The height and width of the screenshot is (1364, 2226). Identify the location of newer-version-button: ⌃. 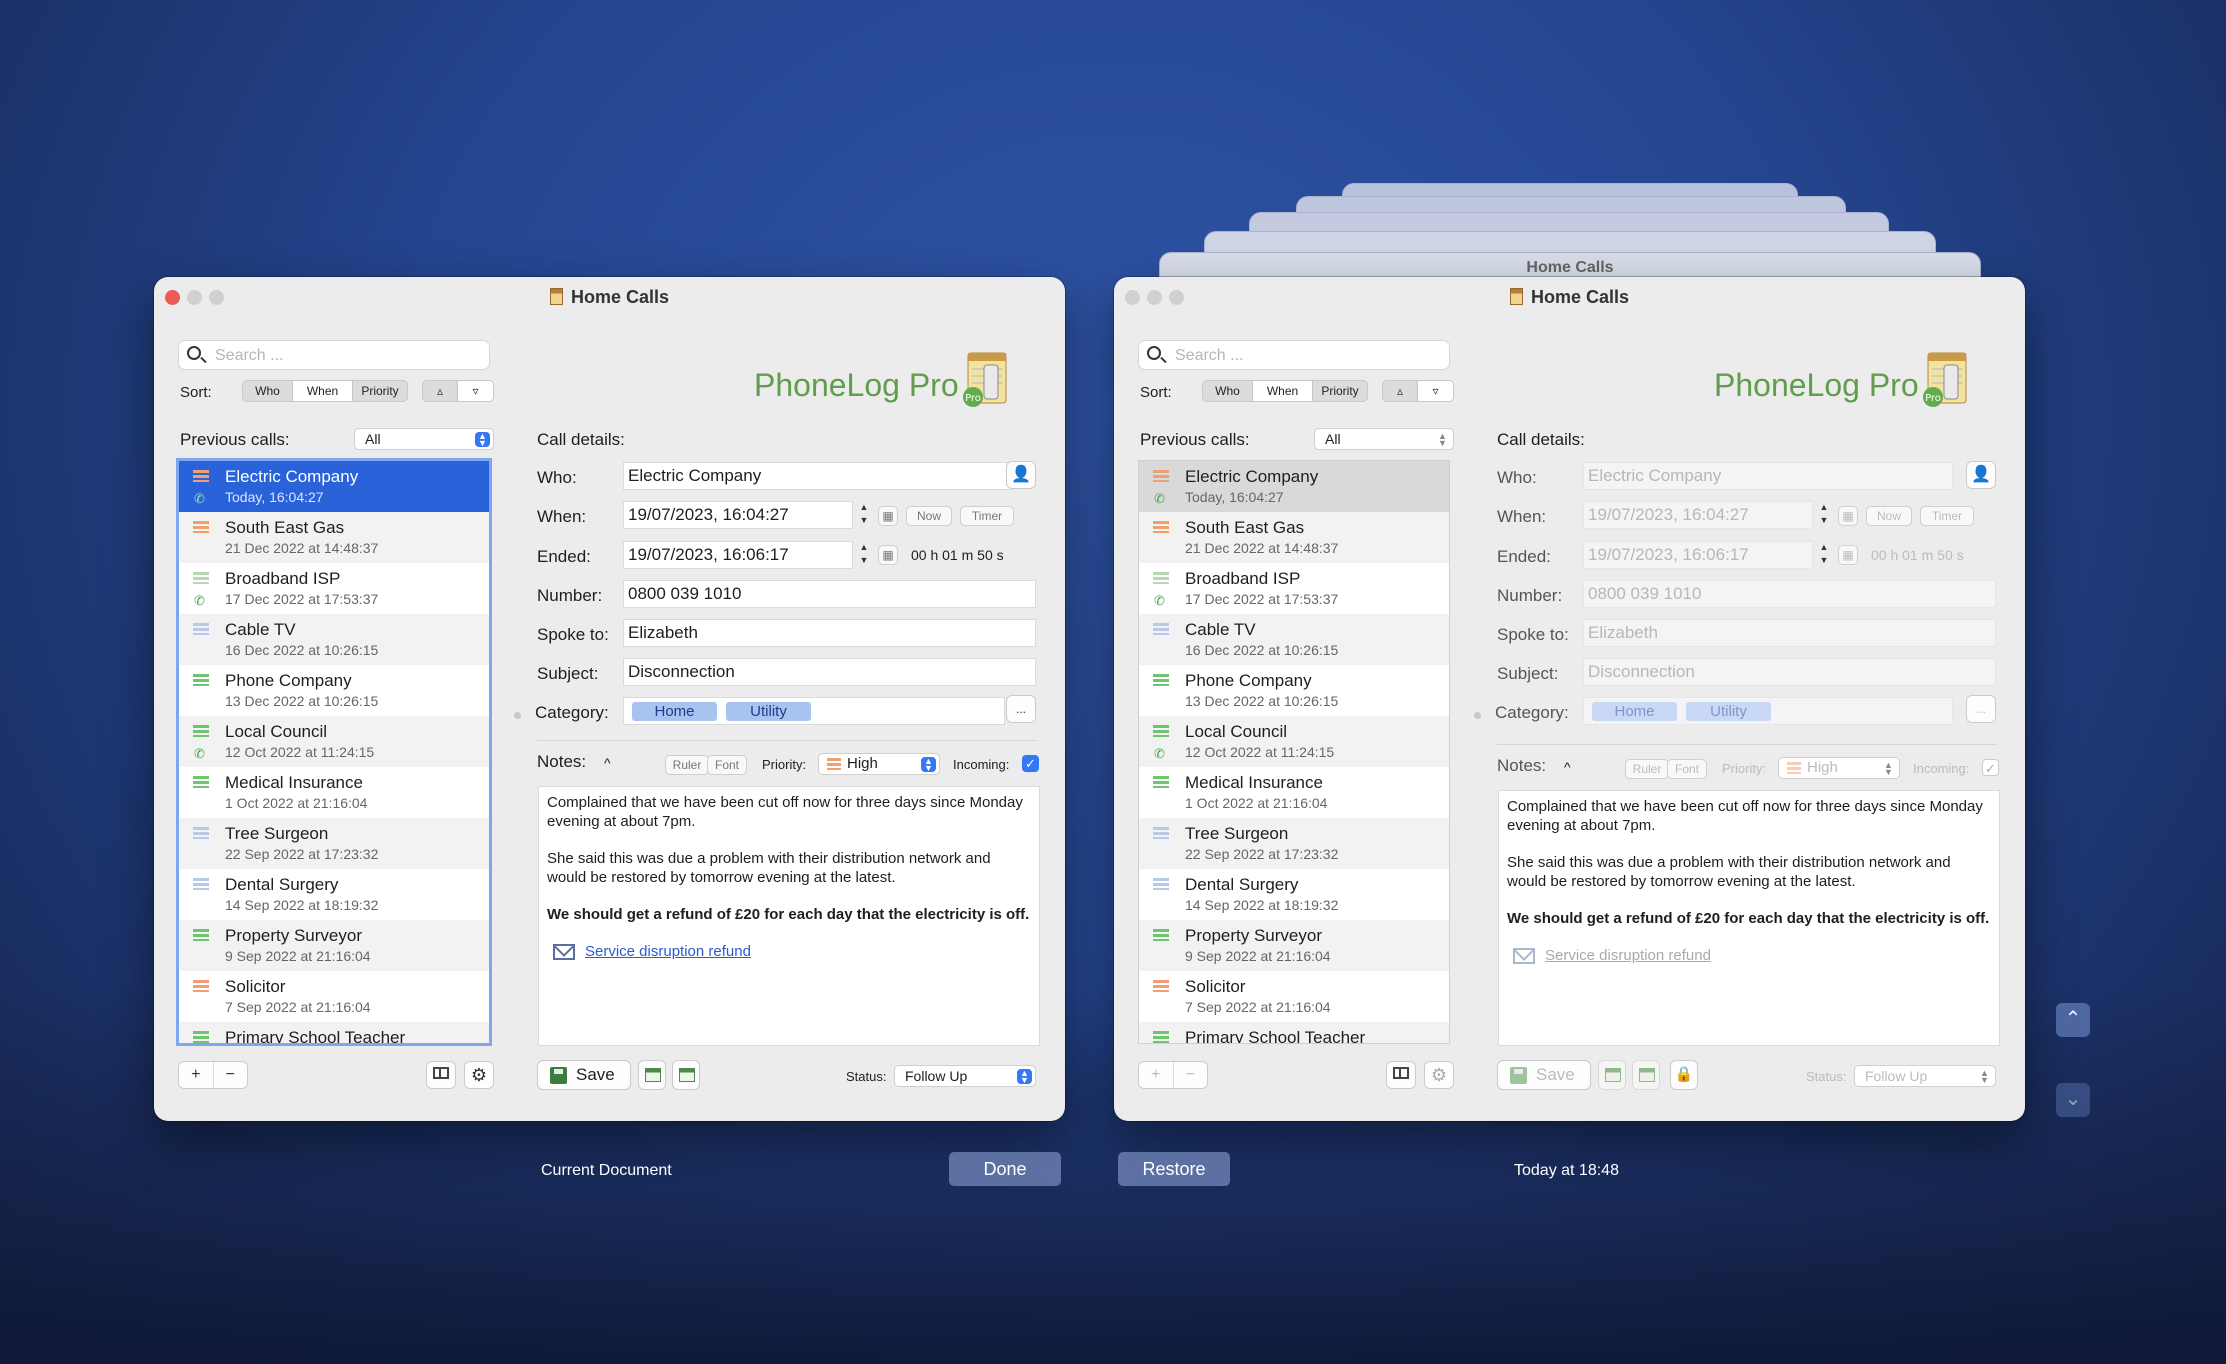
(2073, 1020).